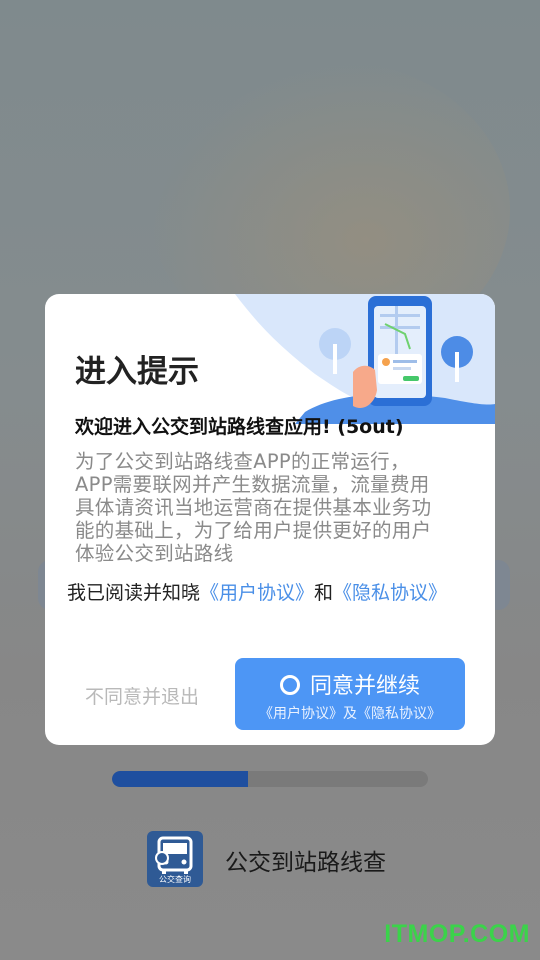 This screenshot has width=540, height=960. I want to click on welcome-text: 欢迎进入公交到站路线查应用! (5out), so click(239, 427).